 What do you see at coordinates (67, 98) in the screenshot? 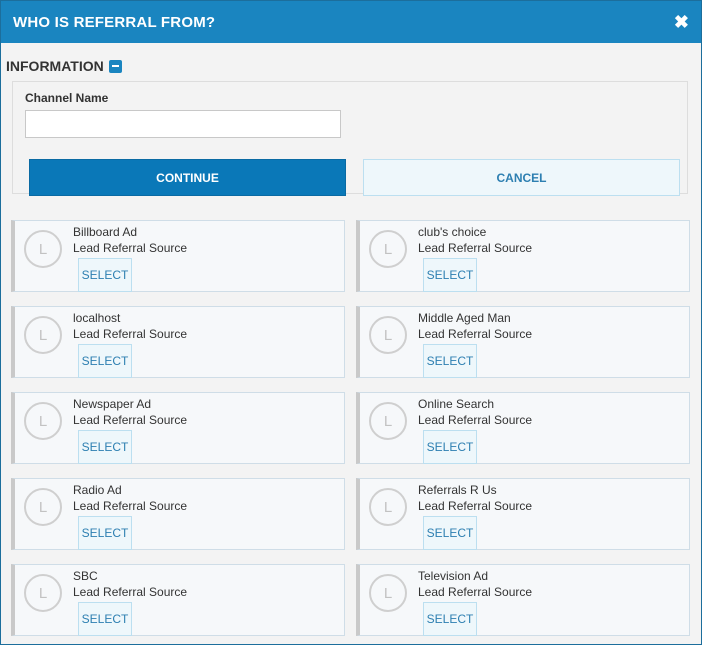
I see `channel-name-label: Channel Name` at bounding box center [67, 98].